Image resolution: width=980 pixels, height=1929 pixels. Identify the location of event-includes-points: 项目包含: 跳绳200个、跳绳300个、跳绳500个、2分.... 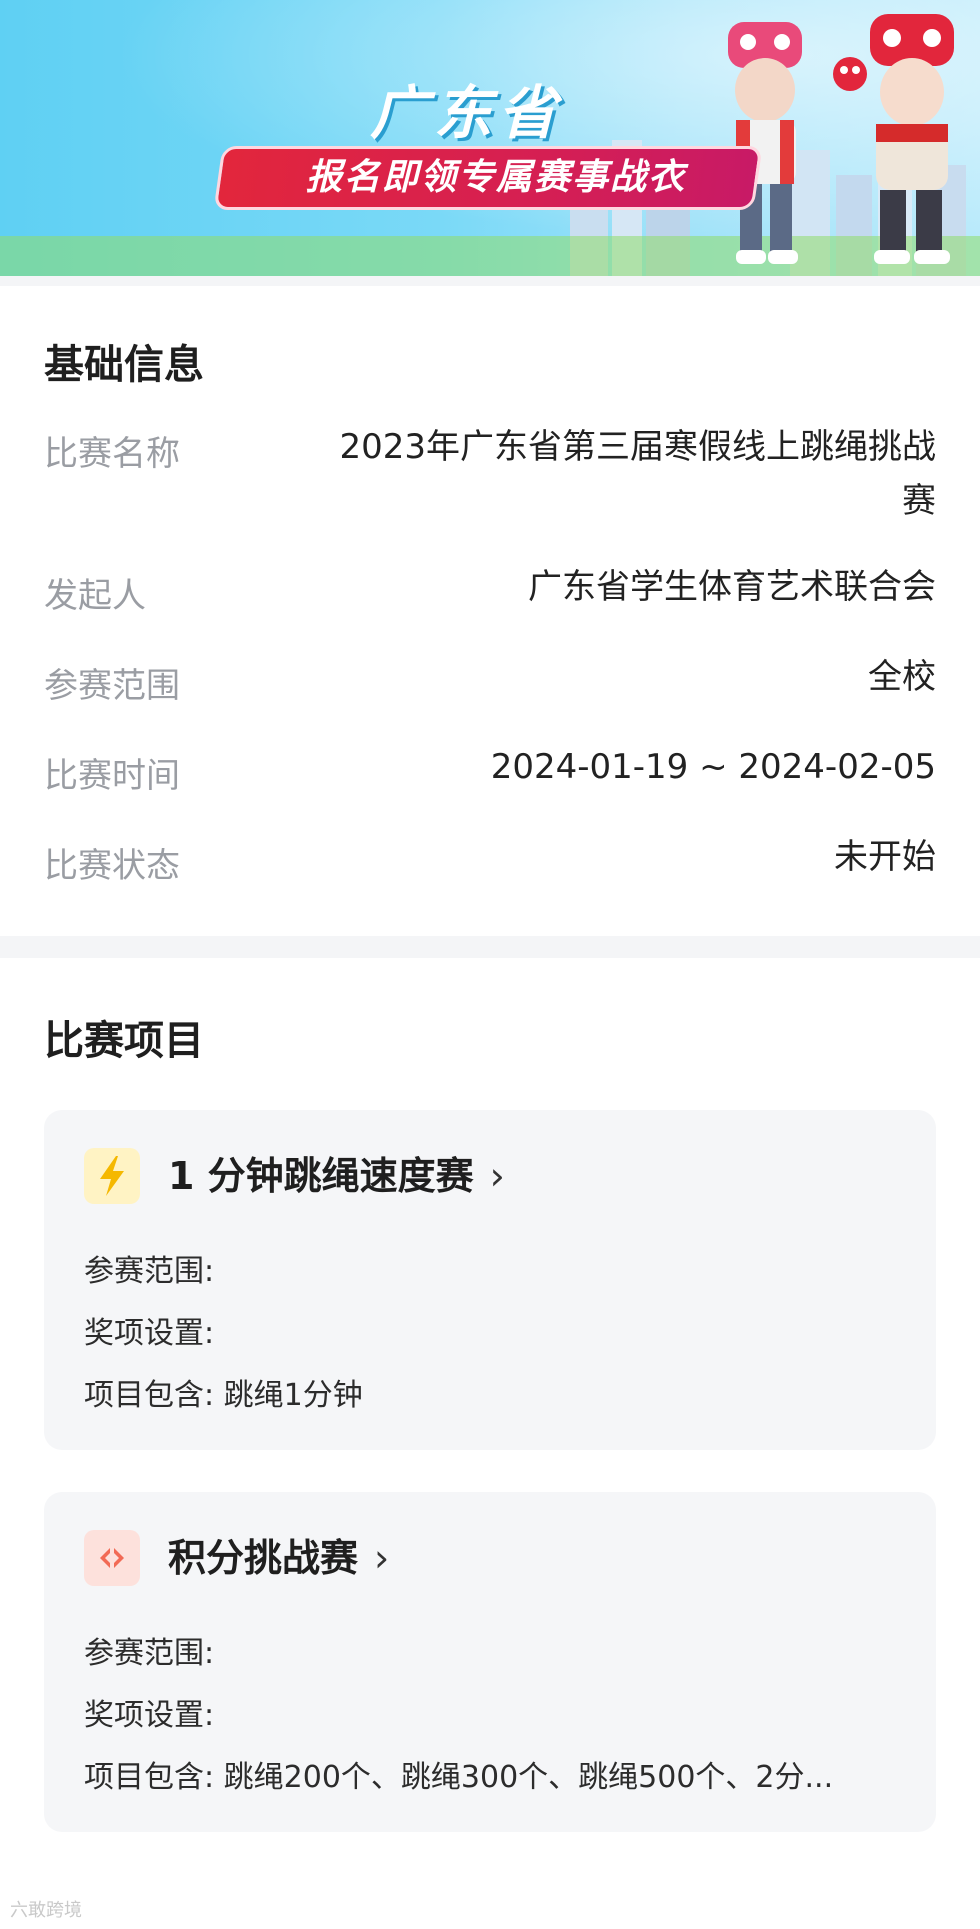
(459, 1777).